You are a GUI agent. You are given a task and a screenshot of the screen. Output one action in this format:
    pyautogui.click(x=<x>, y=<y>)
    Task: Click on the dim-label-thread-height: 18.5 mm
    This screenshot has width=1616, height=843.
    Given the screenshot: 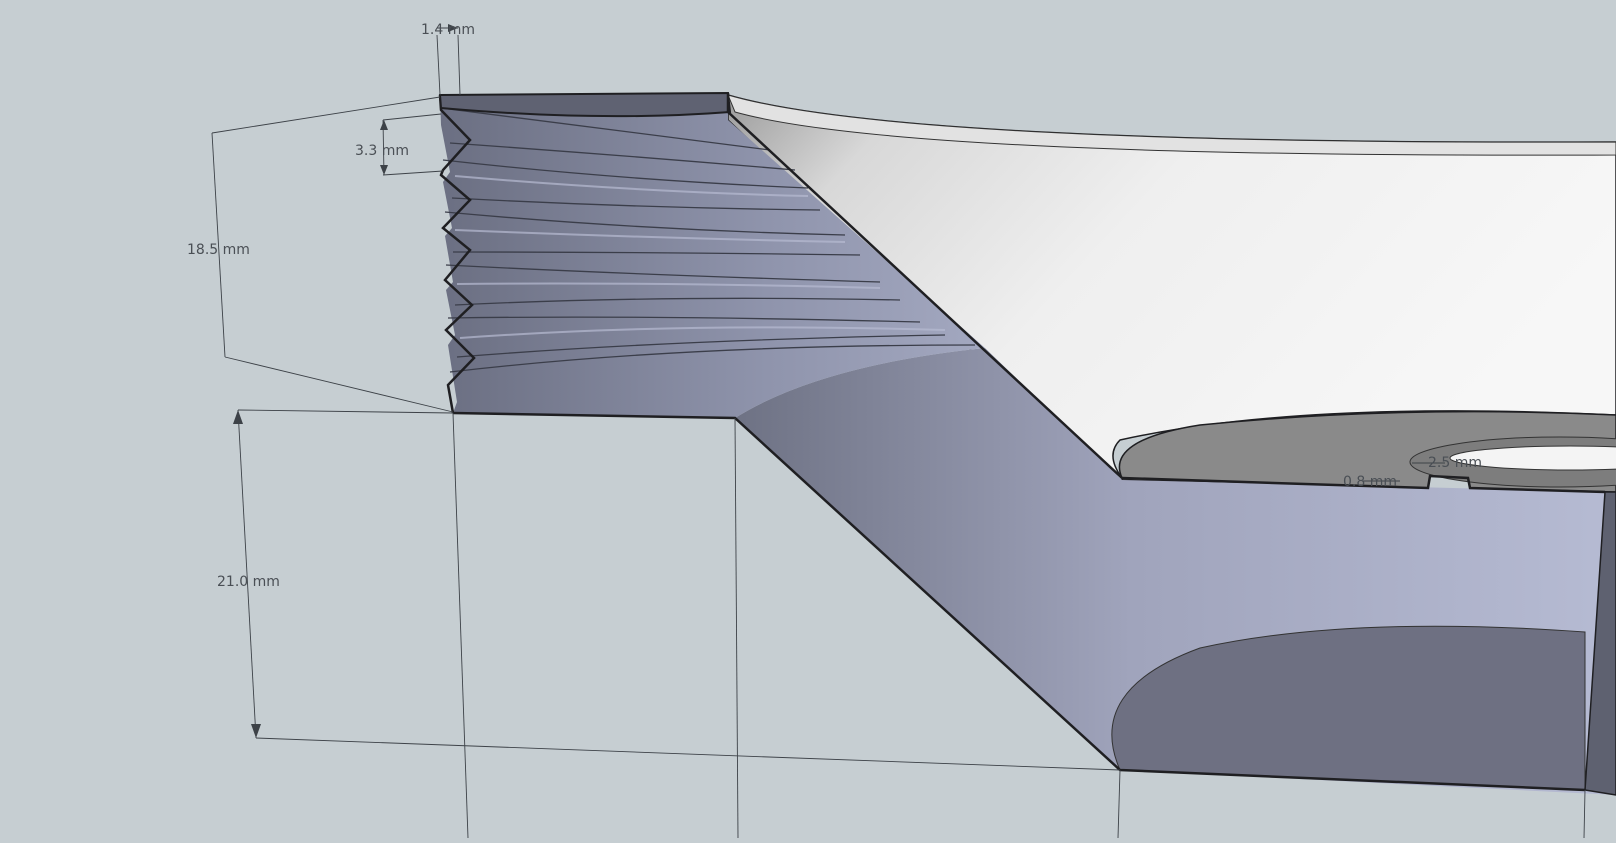 What is the action you would take?
    pyautogui.click(x=218, y=250)
    